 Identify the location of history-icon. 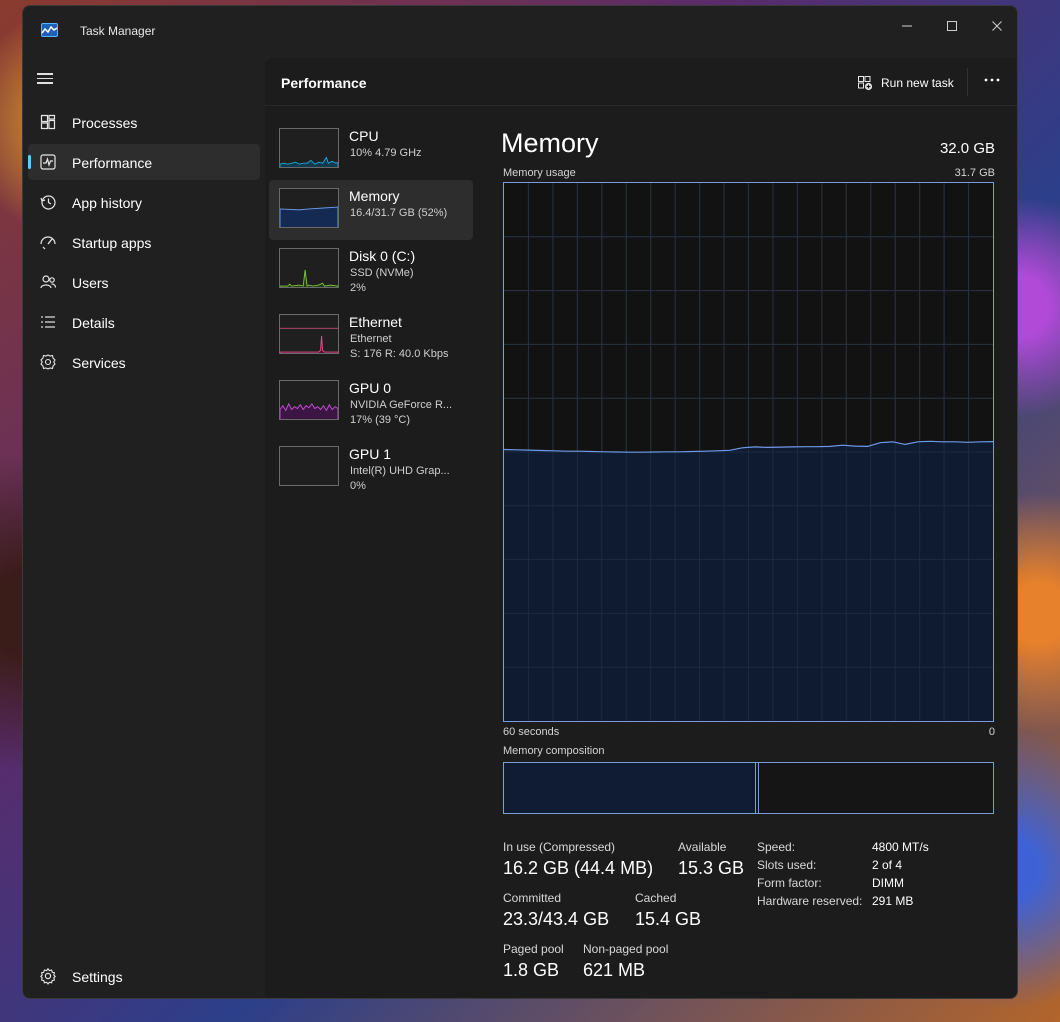
(48, 202).